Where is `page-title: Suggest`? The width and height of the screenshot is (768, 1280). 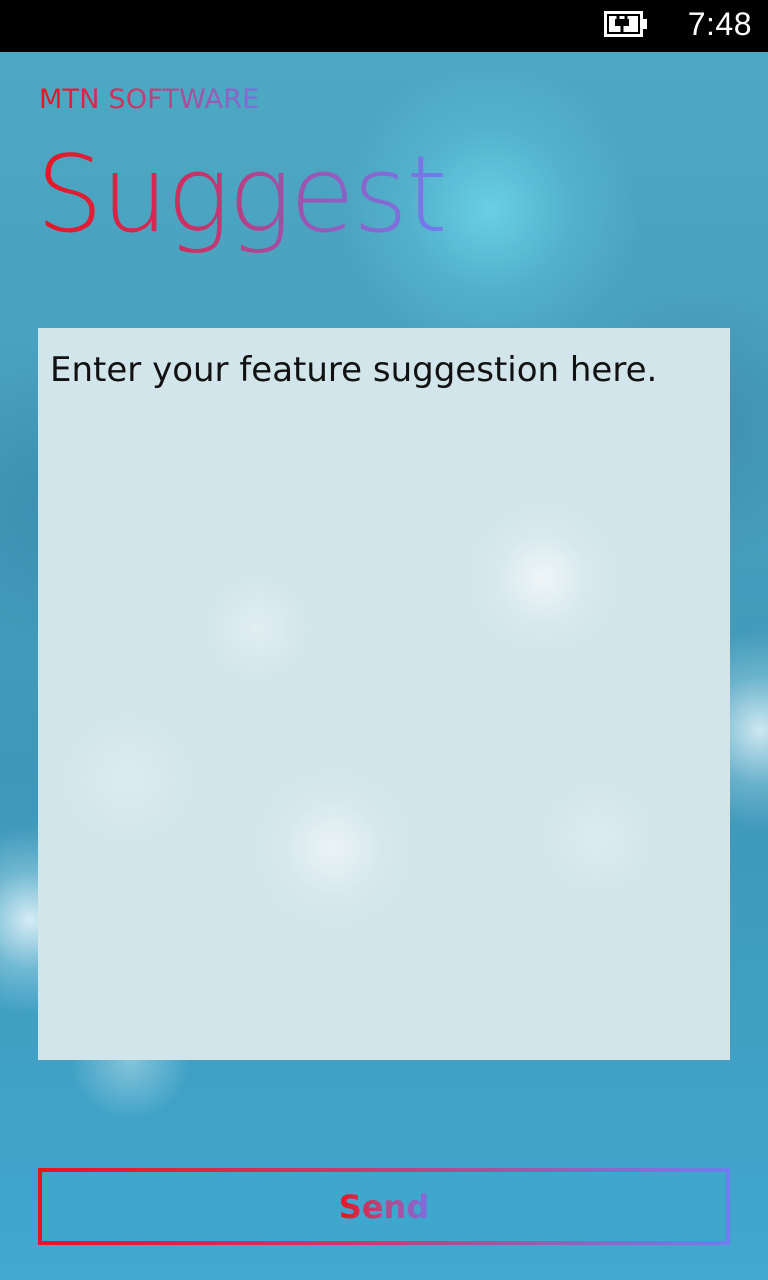
page-title: Suggest is located at coordinates (242, 195).